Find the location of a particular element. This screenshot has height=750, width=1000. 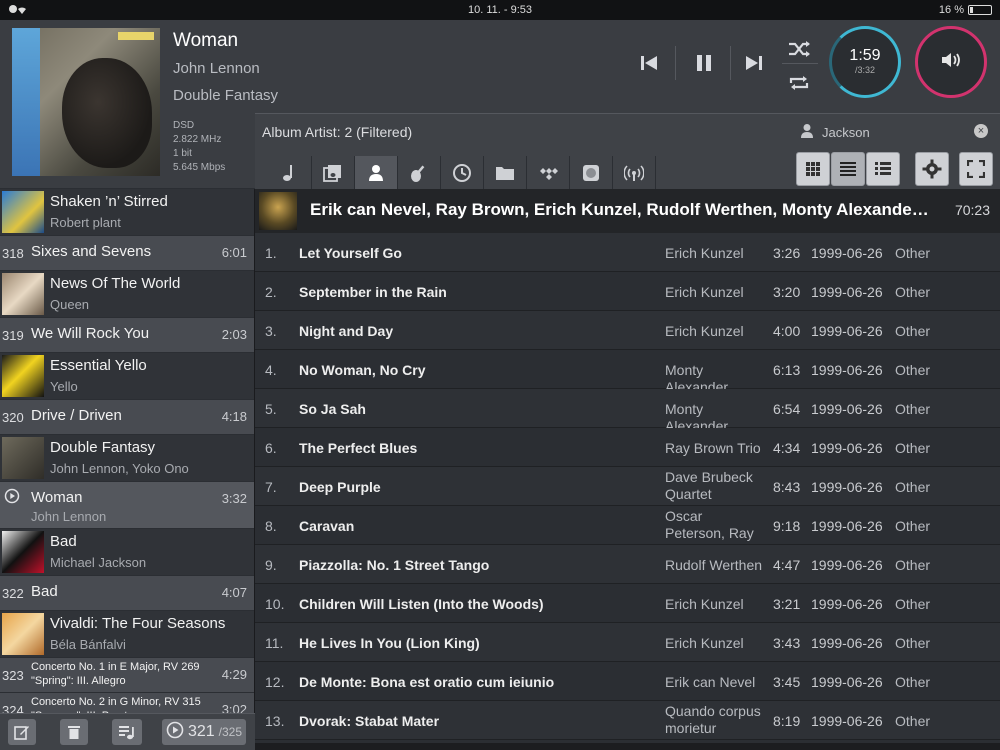

album-cover-art is located at coordinates (86, 102).